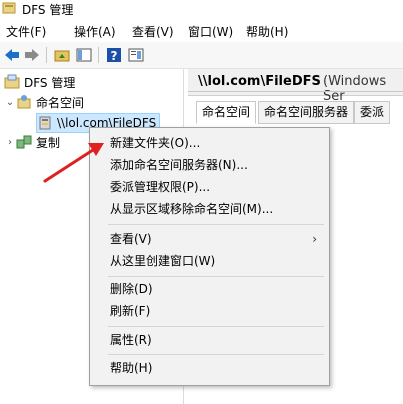 The image size is (403, 404). What do you see at coordinates (226, 112) in the screenshot?
I see `tab-namespace: 命名空间` at bounding box center [226, 112].